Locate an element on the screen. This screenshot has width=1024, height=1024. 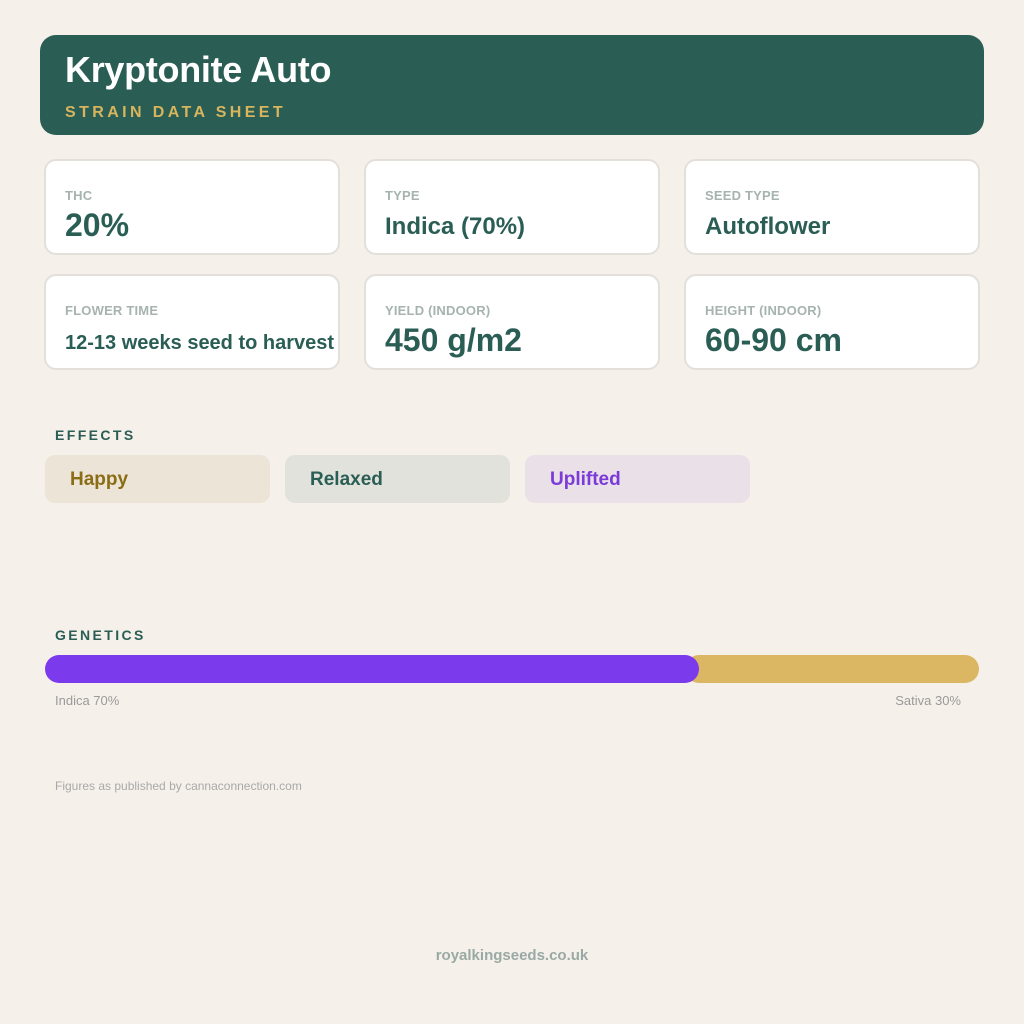
stat-card-type: TYPE Indica (70%) is located at coordinates (512, 207).